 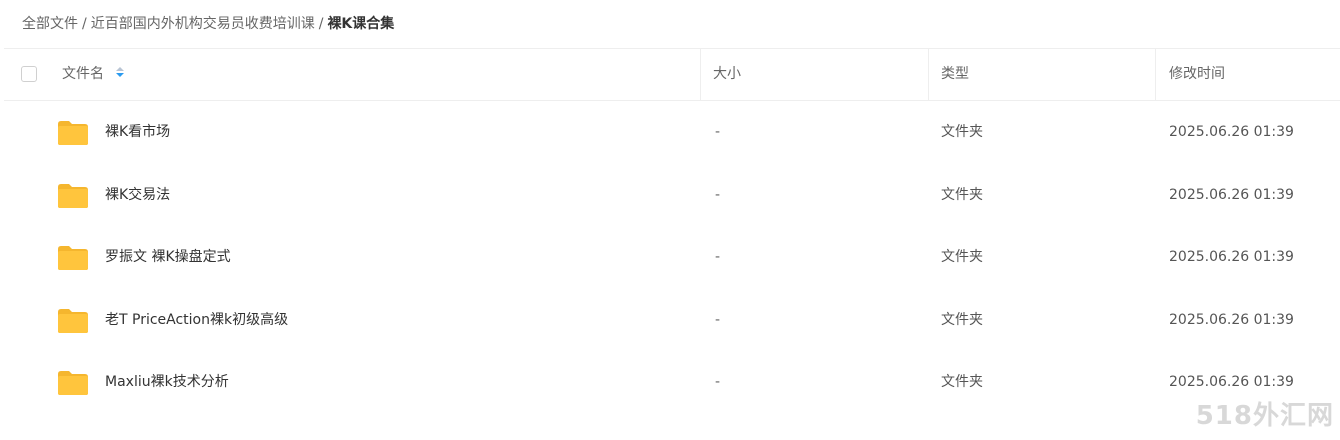 I want to click on breadcrumb: 全部文件 / 近百部国内外机构交易员收费培训课 / 裸K课合集, so click(x=208, y=24).